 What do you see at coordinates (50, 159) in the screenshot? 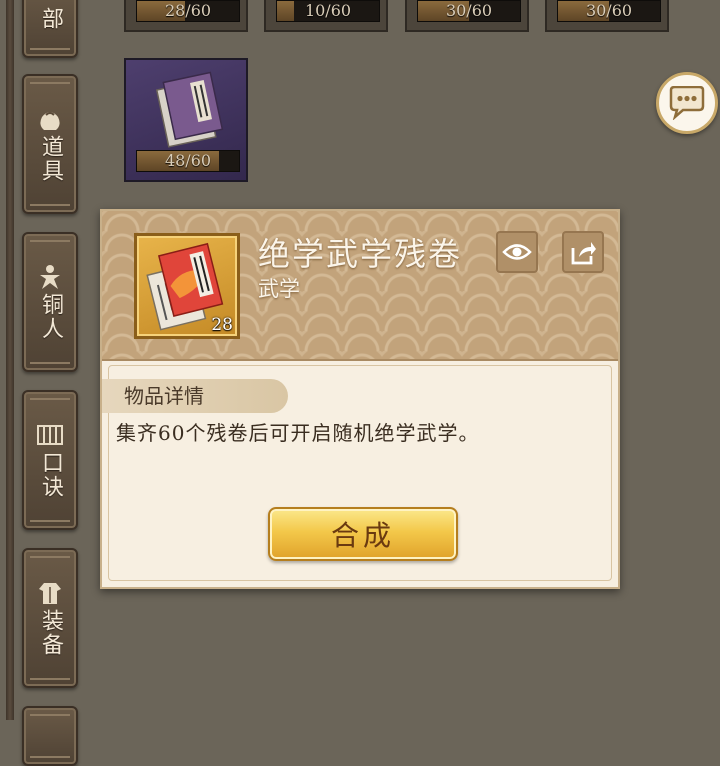
I see `tab-label: 道具` at bounding box center [50, 159].